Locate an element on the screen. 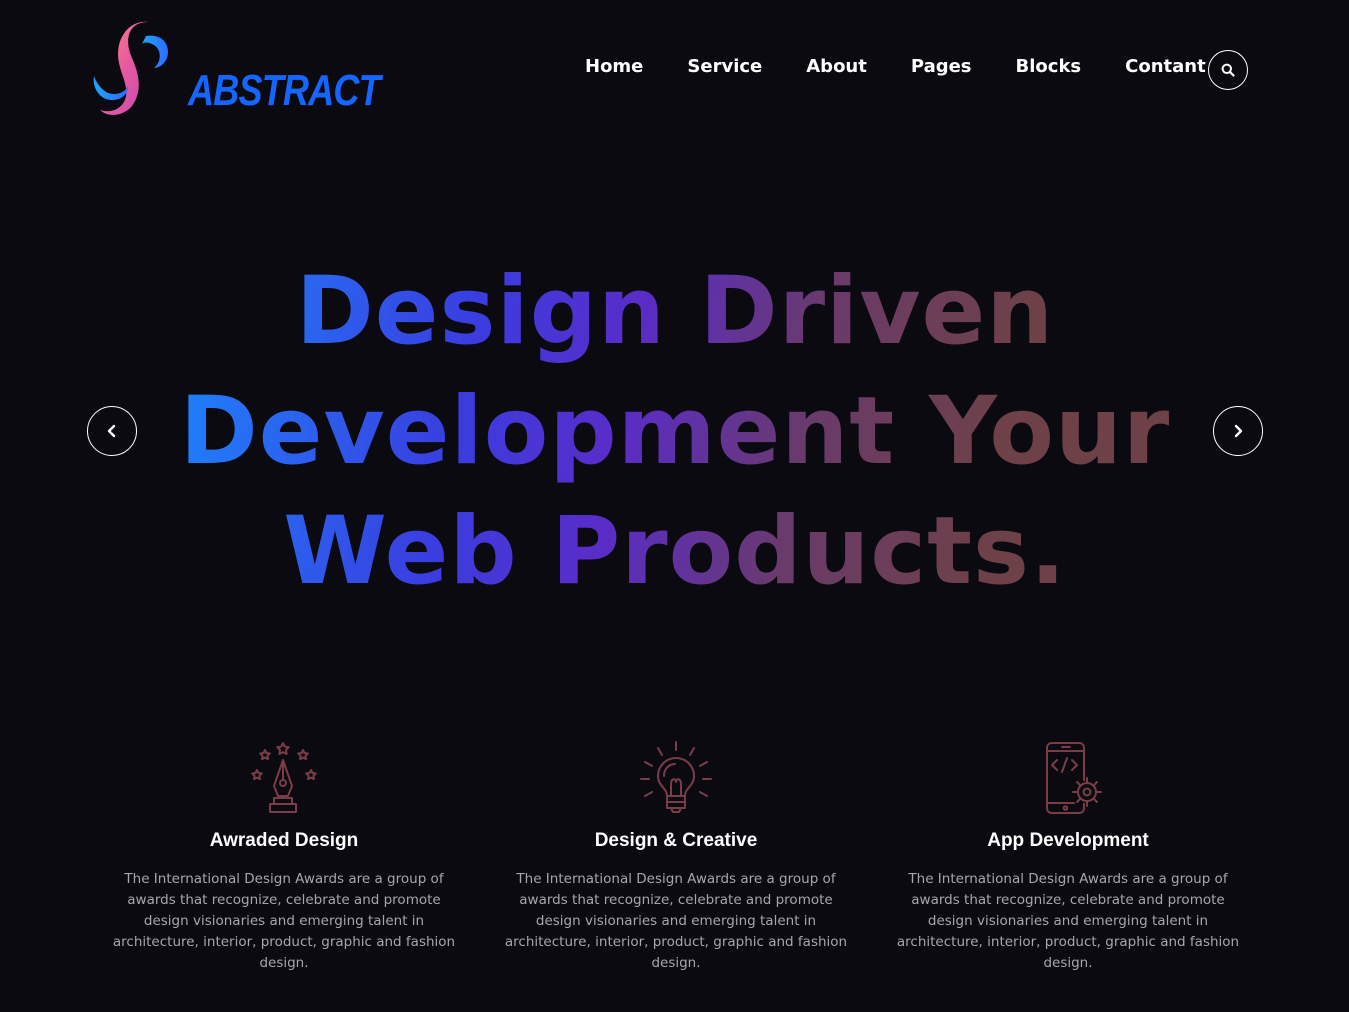 The width and height of the screenshot is (1349, 1012). hero-line-2: Development Your is located at coordinates (675, 431).